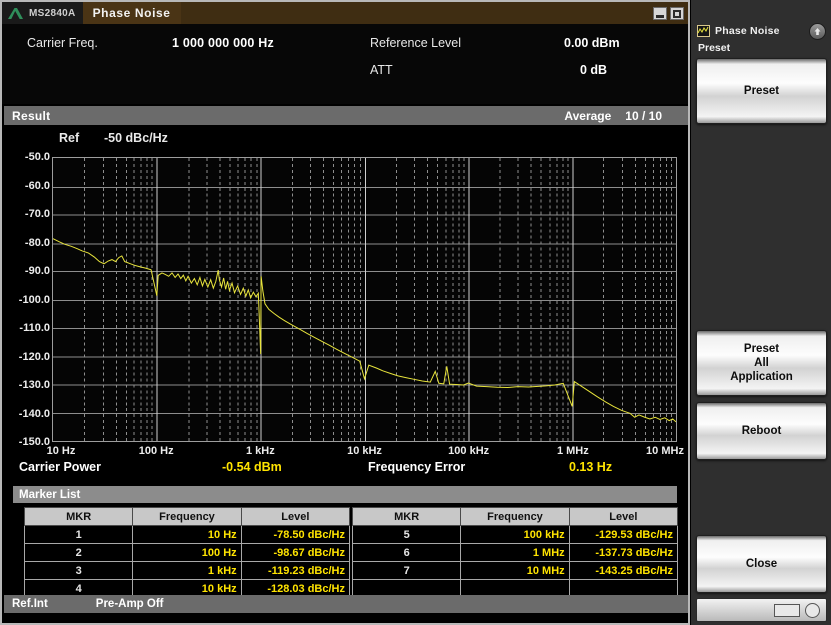  I want to click on cell-lvl: -143.25 dBc/Hz, so click(623, 570).